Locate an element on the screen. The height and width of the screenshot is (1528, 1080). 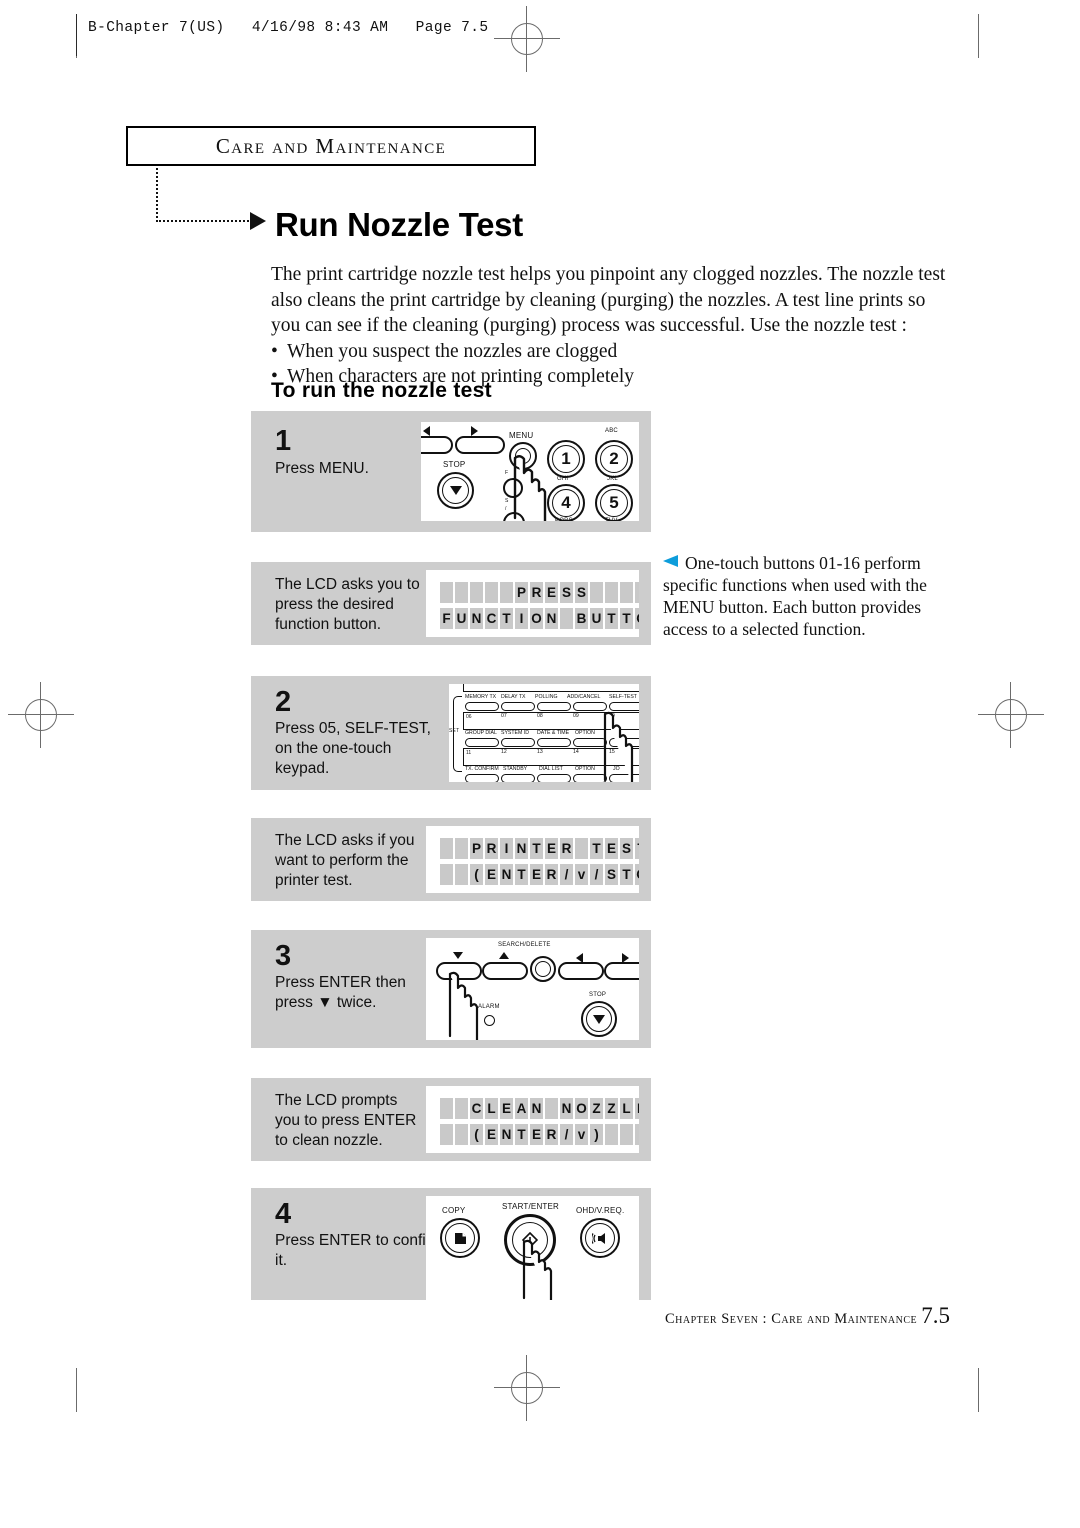
one-touch-label: ADD/CANCEL is located at coordinates (584, 697).